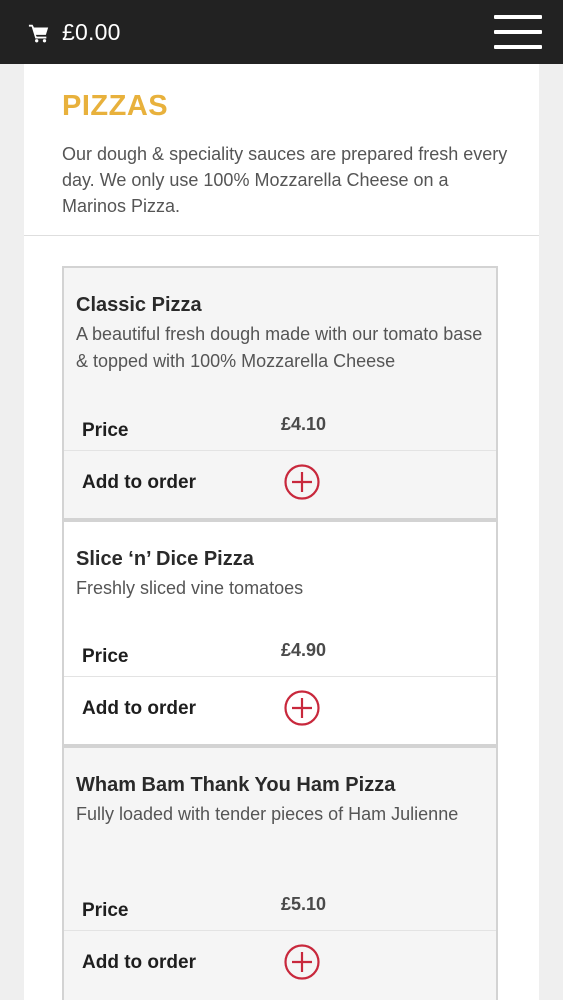 The width and height of the screenshot is (563, 1000). Describe the element at coordinates (304, 424) in the screenshot. I see `product-price: £4.10` at that location.